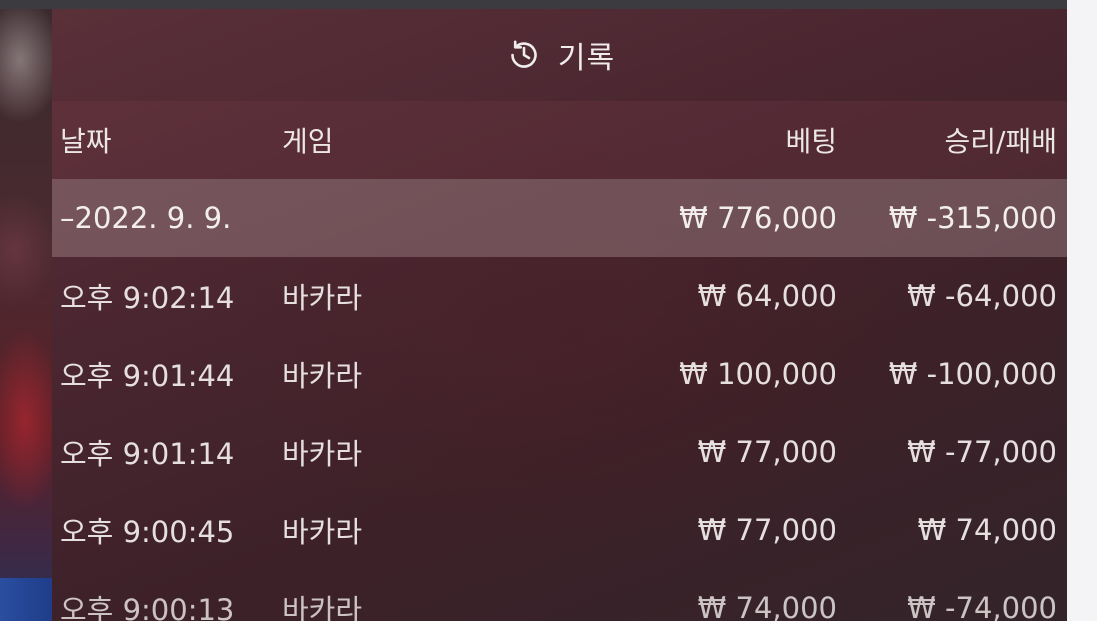 The width and height of the screenshot is (1097, 621). Describe the element at coordinates (559, 374) in the screenshot. I see `table-row: 오후 9:01:44 바카라 ₩ 100,000 ₩ -100,000` at that location.